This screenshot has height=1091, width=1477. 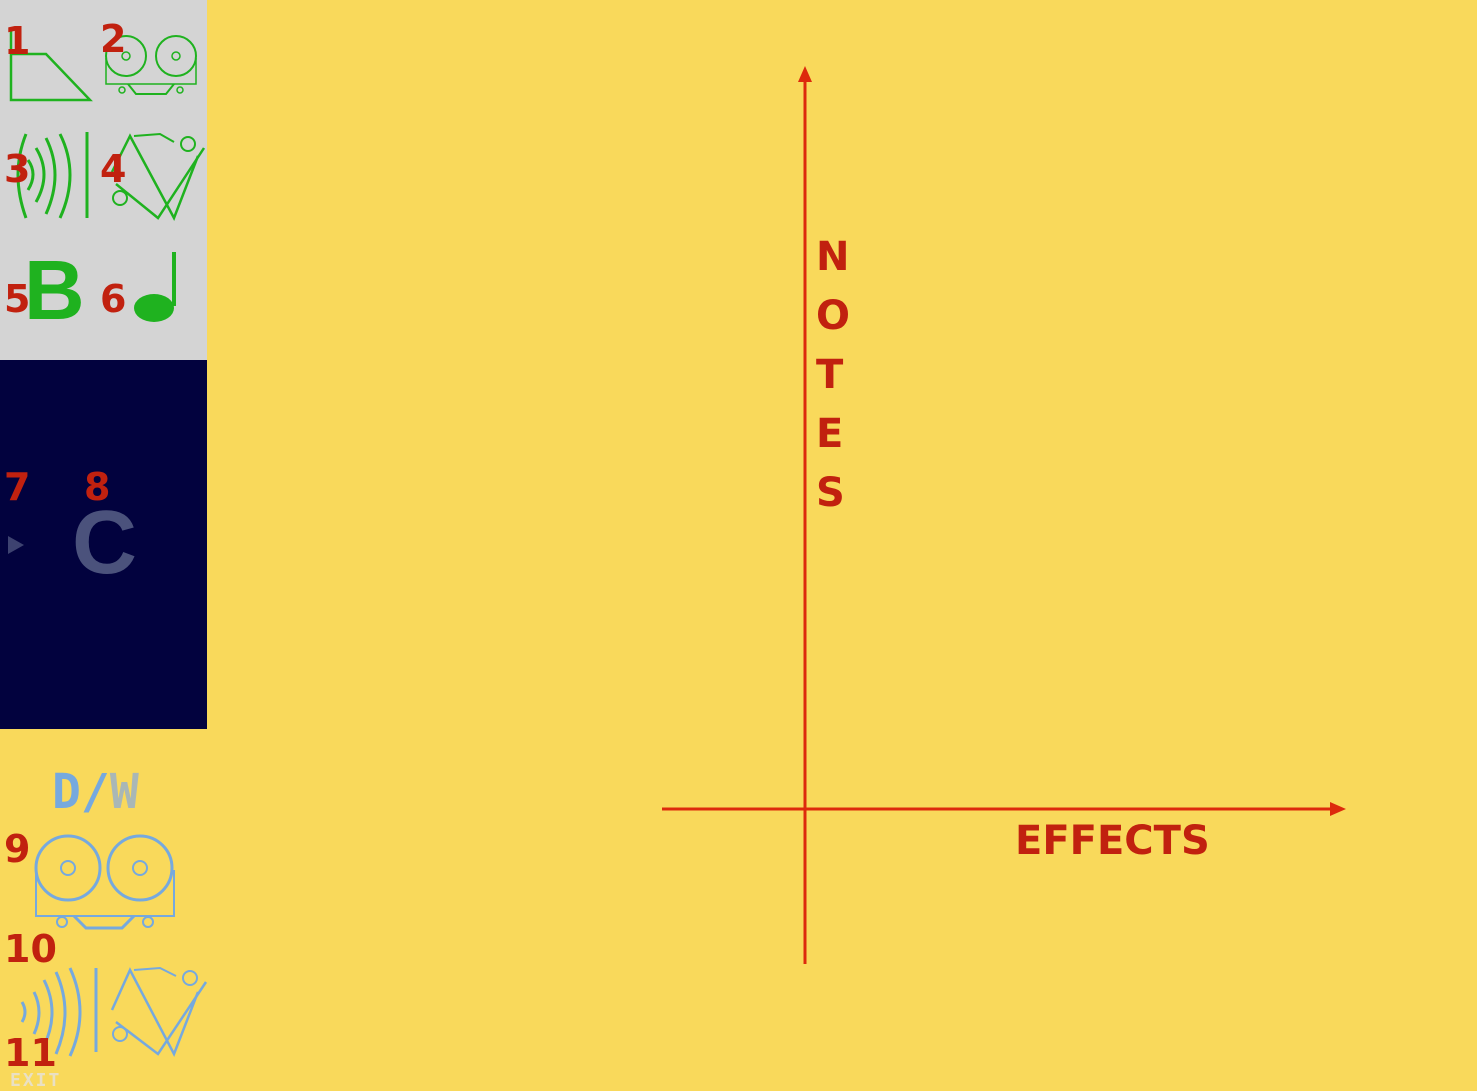 What do you see at coordinates (805, 74) in the screenshot?
I see `y-axis-arrow` at bounding box center [805, 74].